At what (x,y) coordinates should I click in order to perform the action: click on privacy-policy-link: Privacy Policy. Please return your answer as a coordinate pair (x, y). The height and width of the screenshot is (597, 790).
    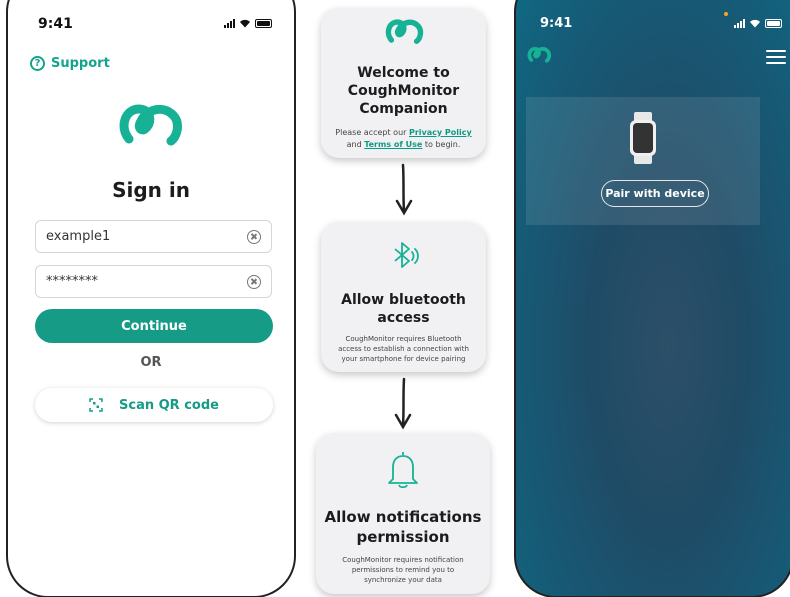
    Looking at the image, I should click on (440, 132).